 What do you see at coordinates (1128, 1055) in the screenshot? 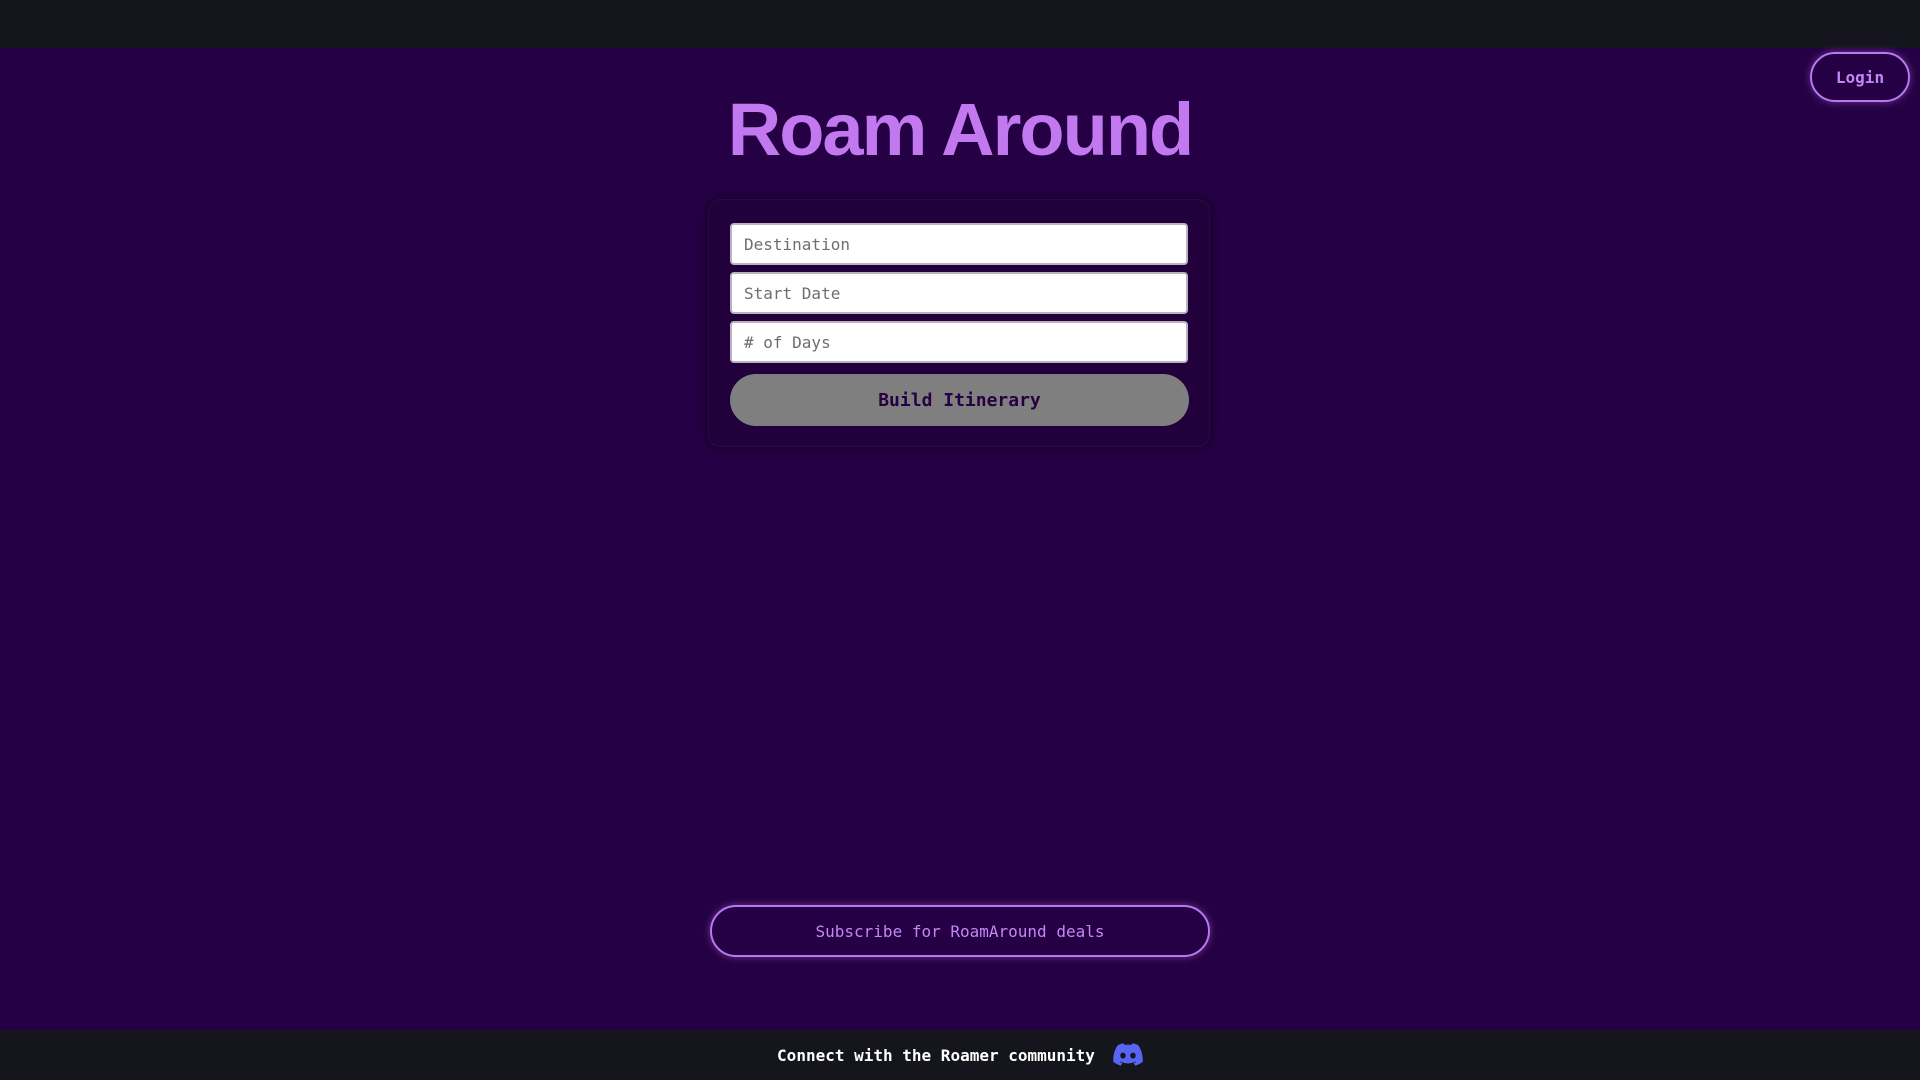
I see `discord-icon` at bounding box center [1128, 1055].